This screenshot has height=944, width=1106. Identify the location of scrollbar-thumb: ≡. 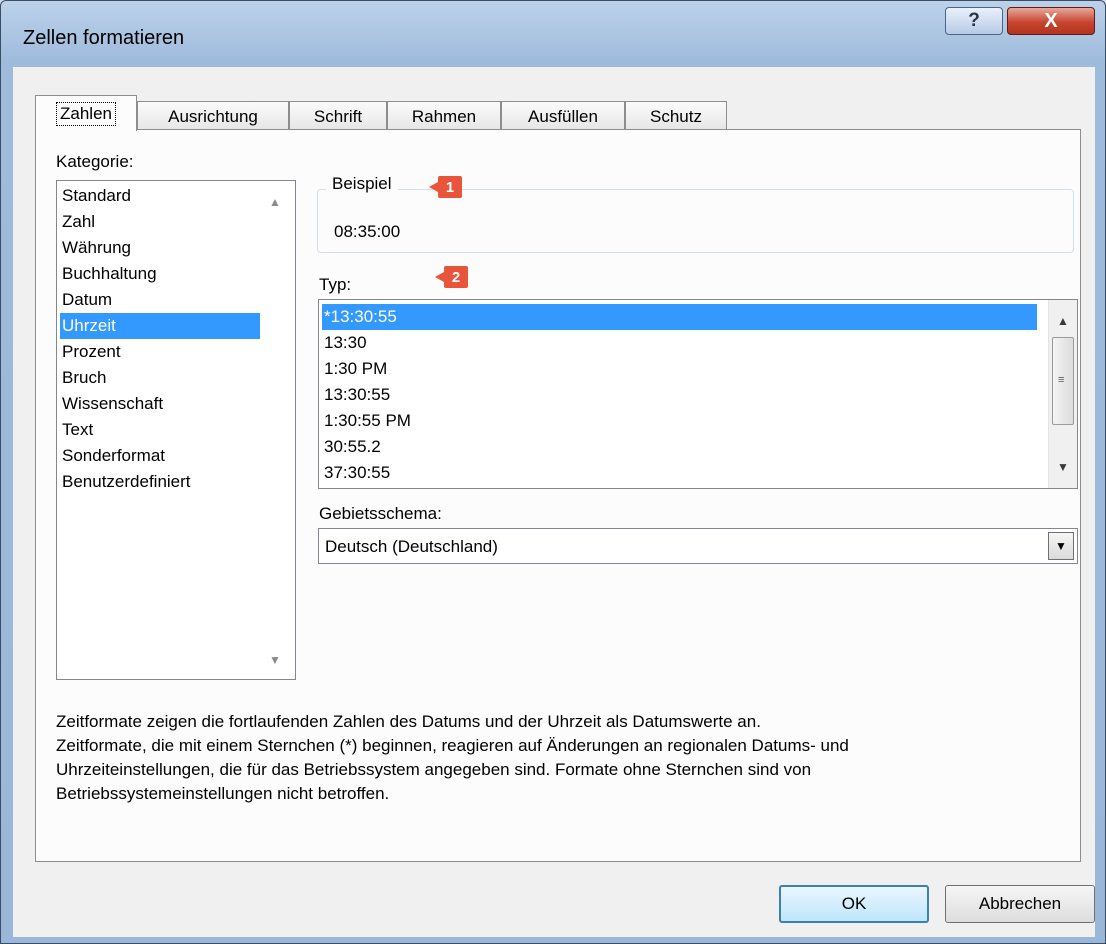
(1063, 381).